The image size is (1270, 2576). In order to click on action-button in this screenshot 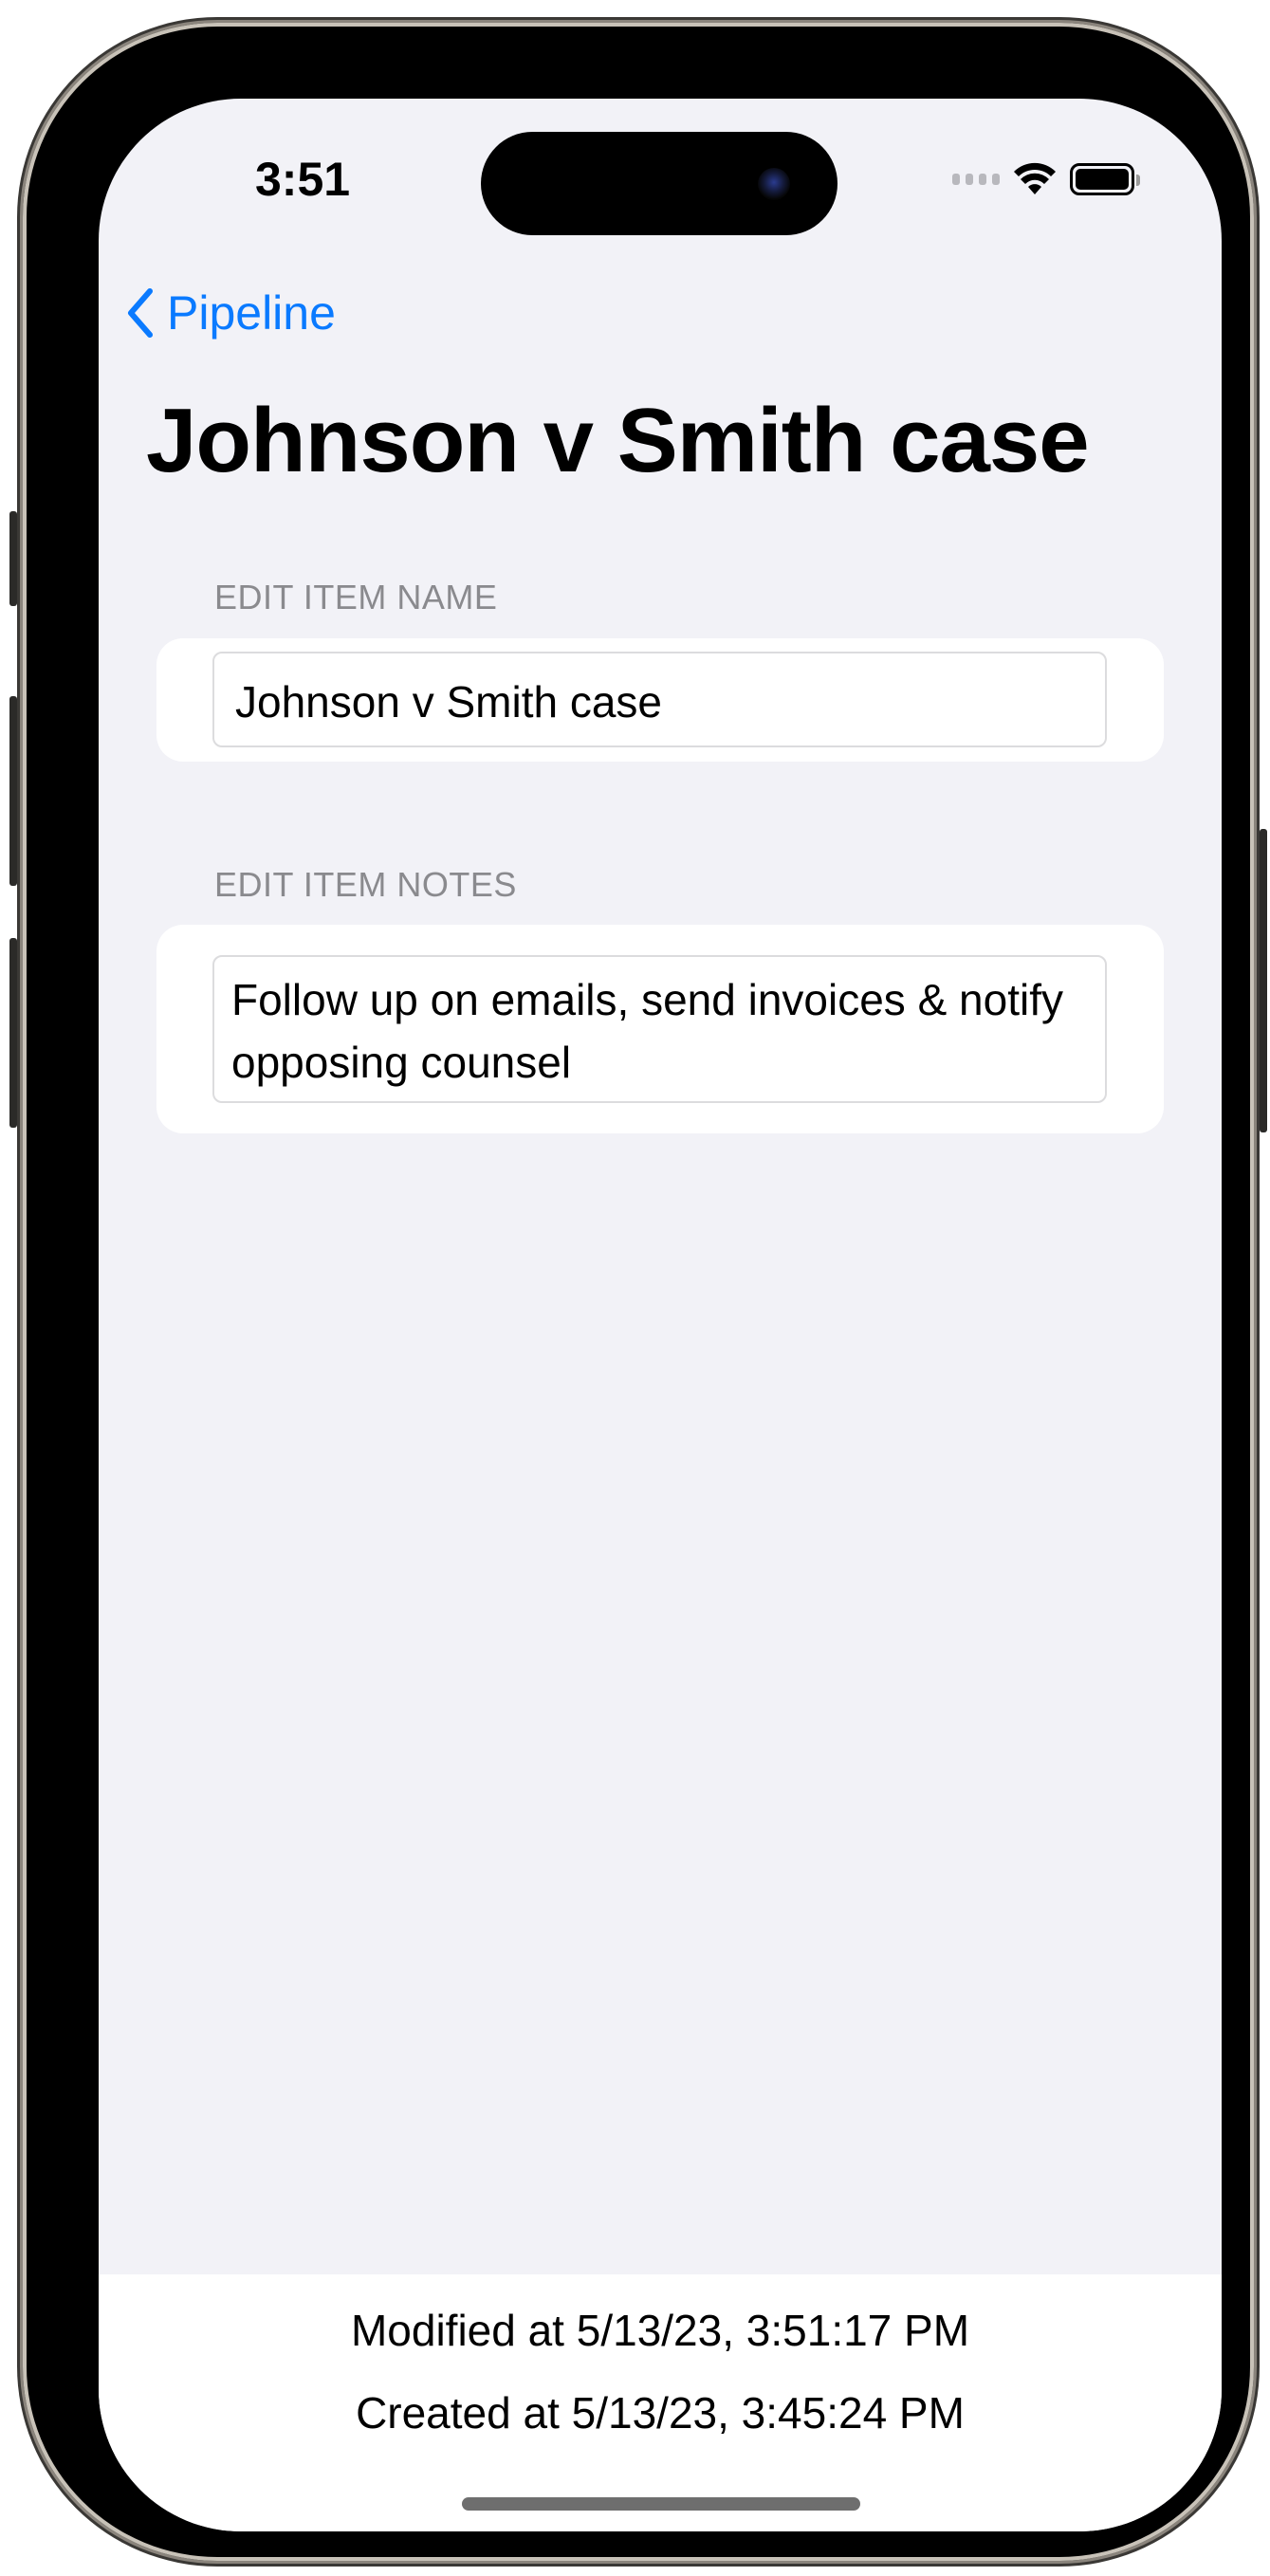, I will do `click(13, 558)`.